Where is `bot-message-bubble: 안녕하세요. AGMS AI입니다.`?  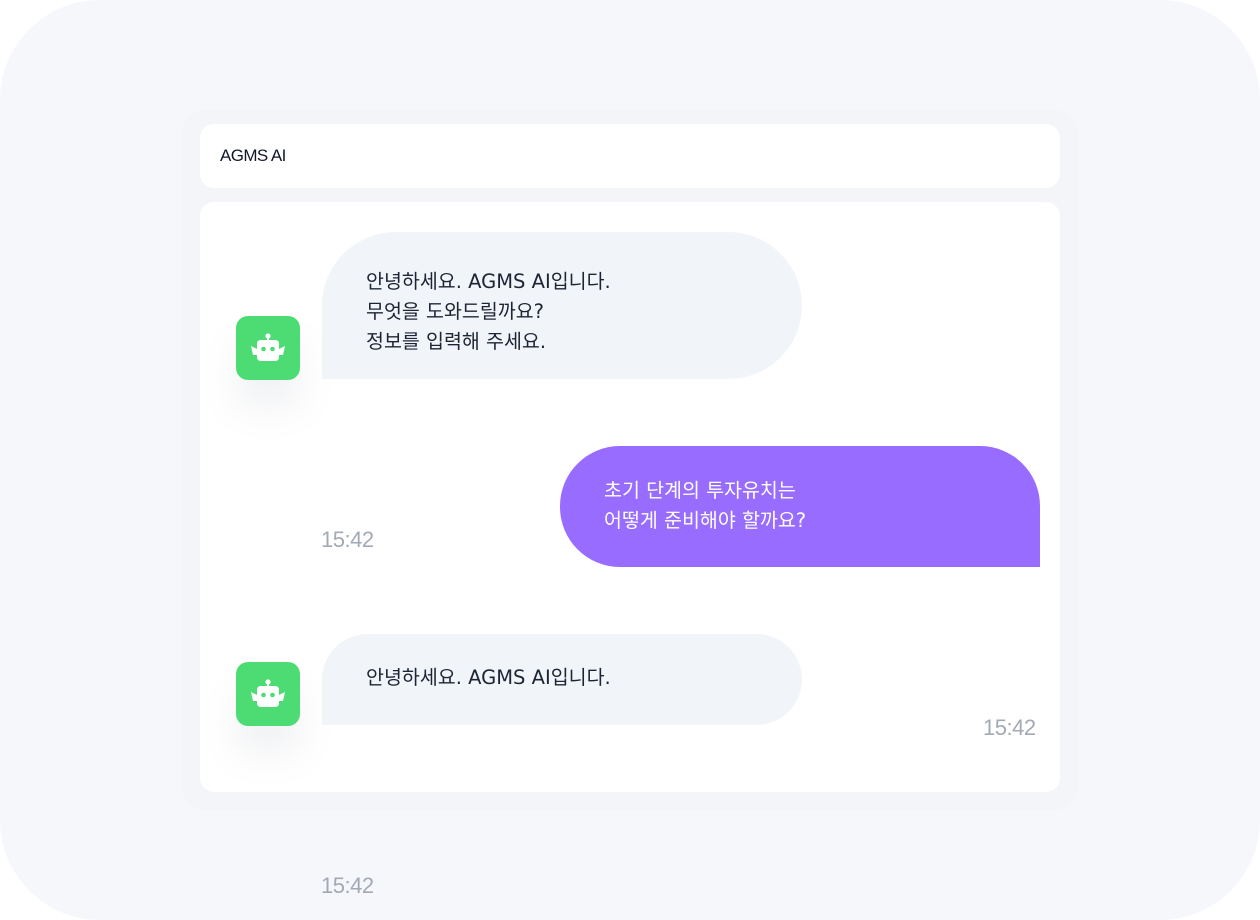 bot-message-bubble: 안녕하세요. AGMS AI입니다. is located at coordinates (562, 679).